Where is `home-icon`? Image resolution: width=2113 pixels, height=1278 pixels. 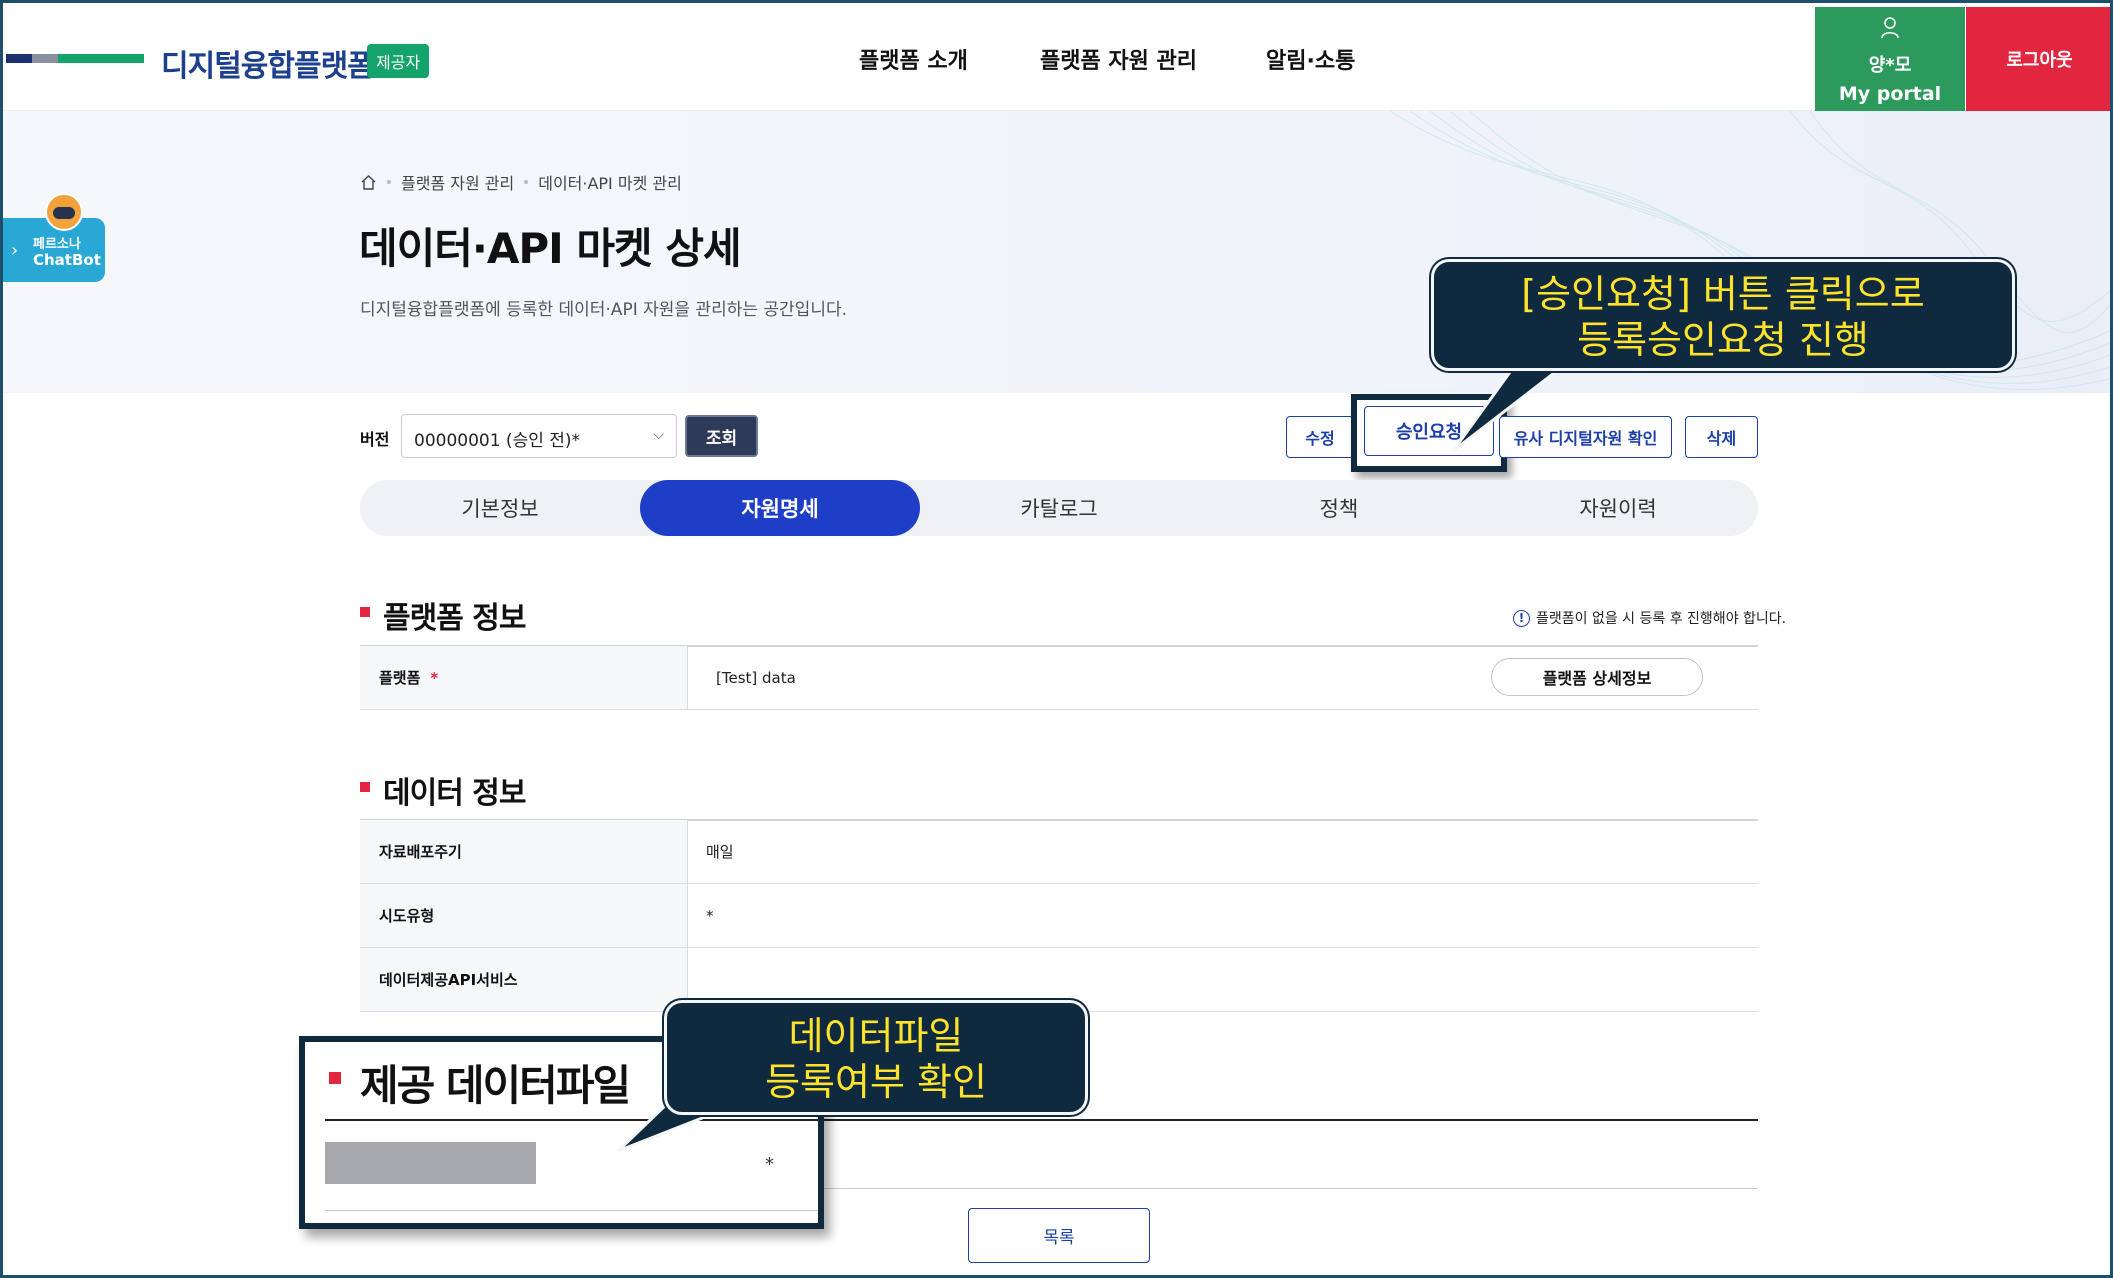 home-icon is located at coordinates (368, 182).